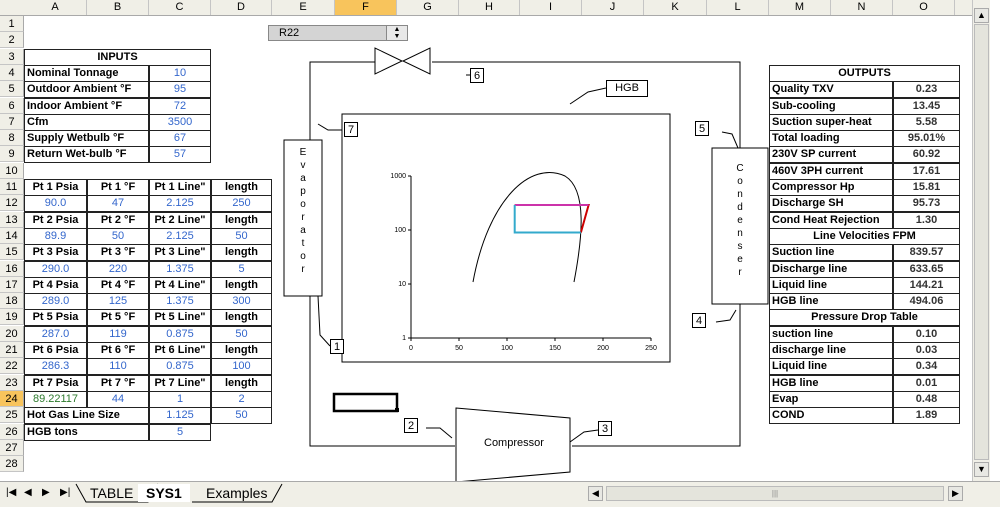 This screenshot has height=507, width=1000. What do you see at coordinates (981, 469) in the screenshot?
I see `scroll-down-icon: ▼` at bounding box center [981, 469].